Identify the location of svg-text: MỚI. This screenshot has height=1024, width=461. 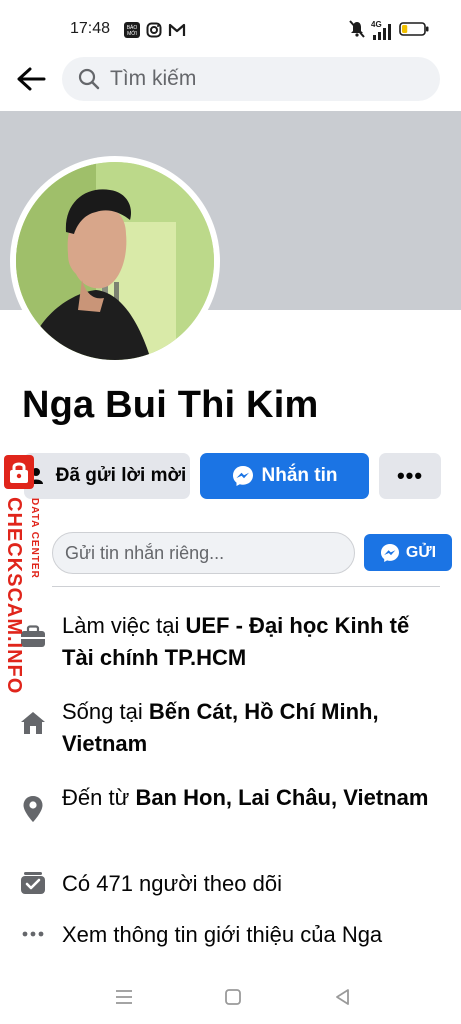
(132, 33).